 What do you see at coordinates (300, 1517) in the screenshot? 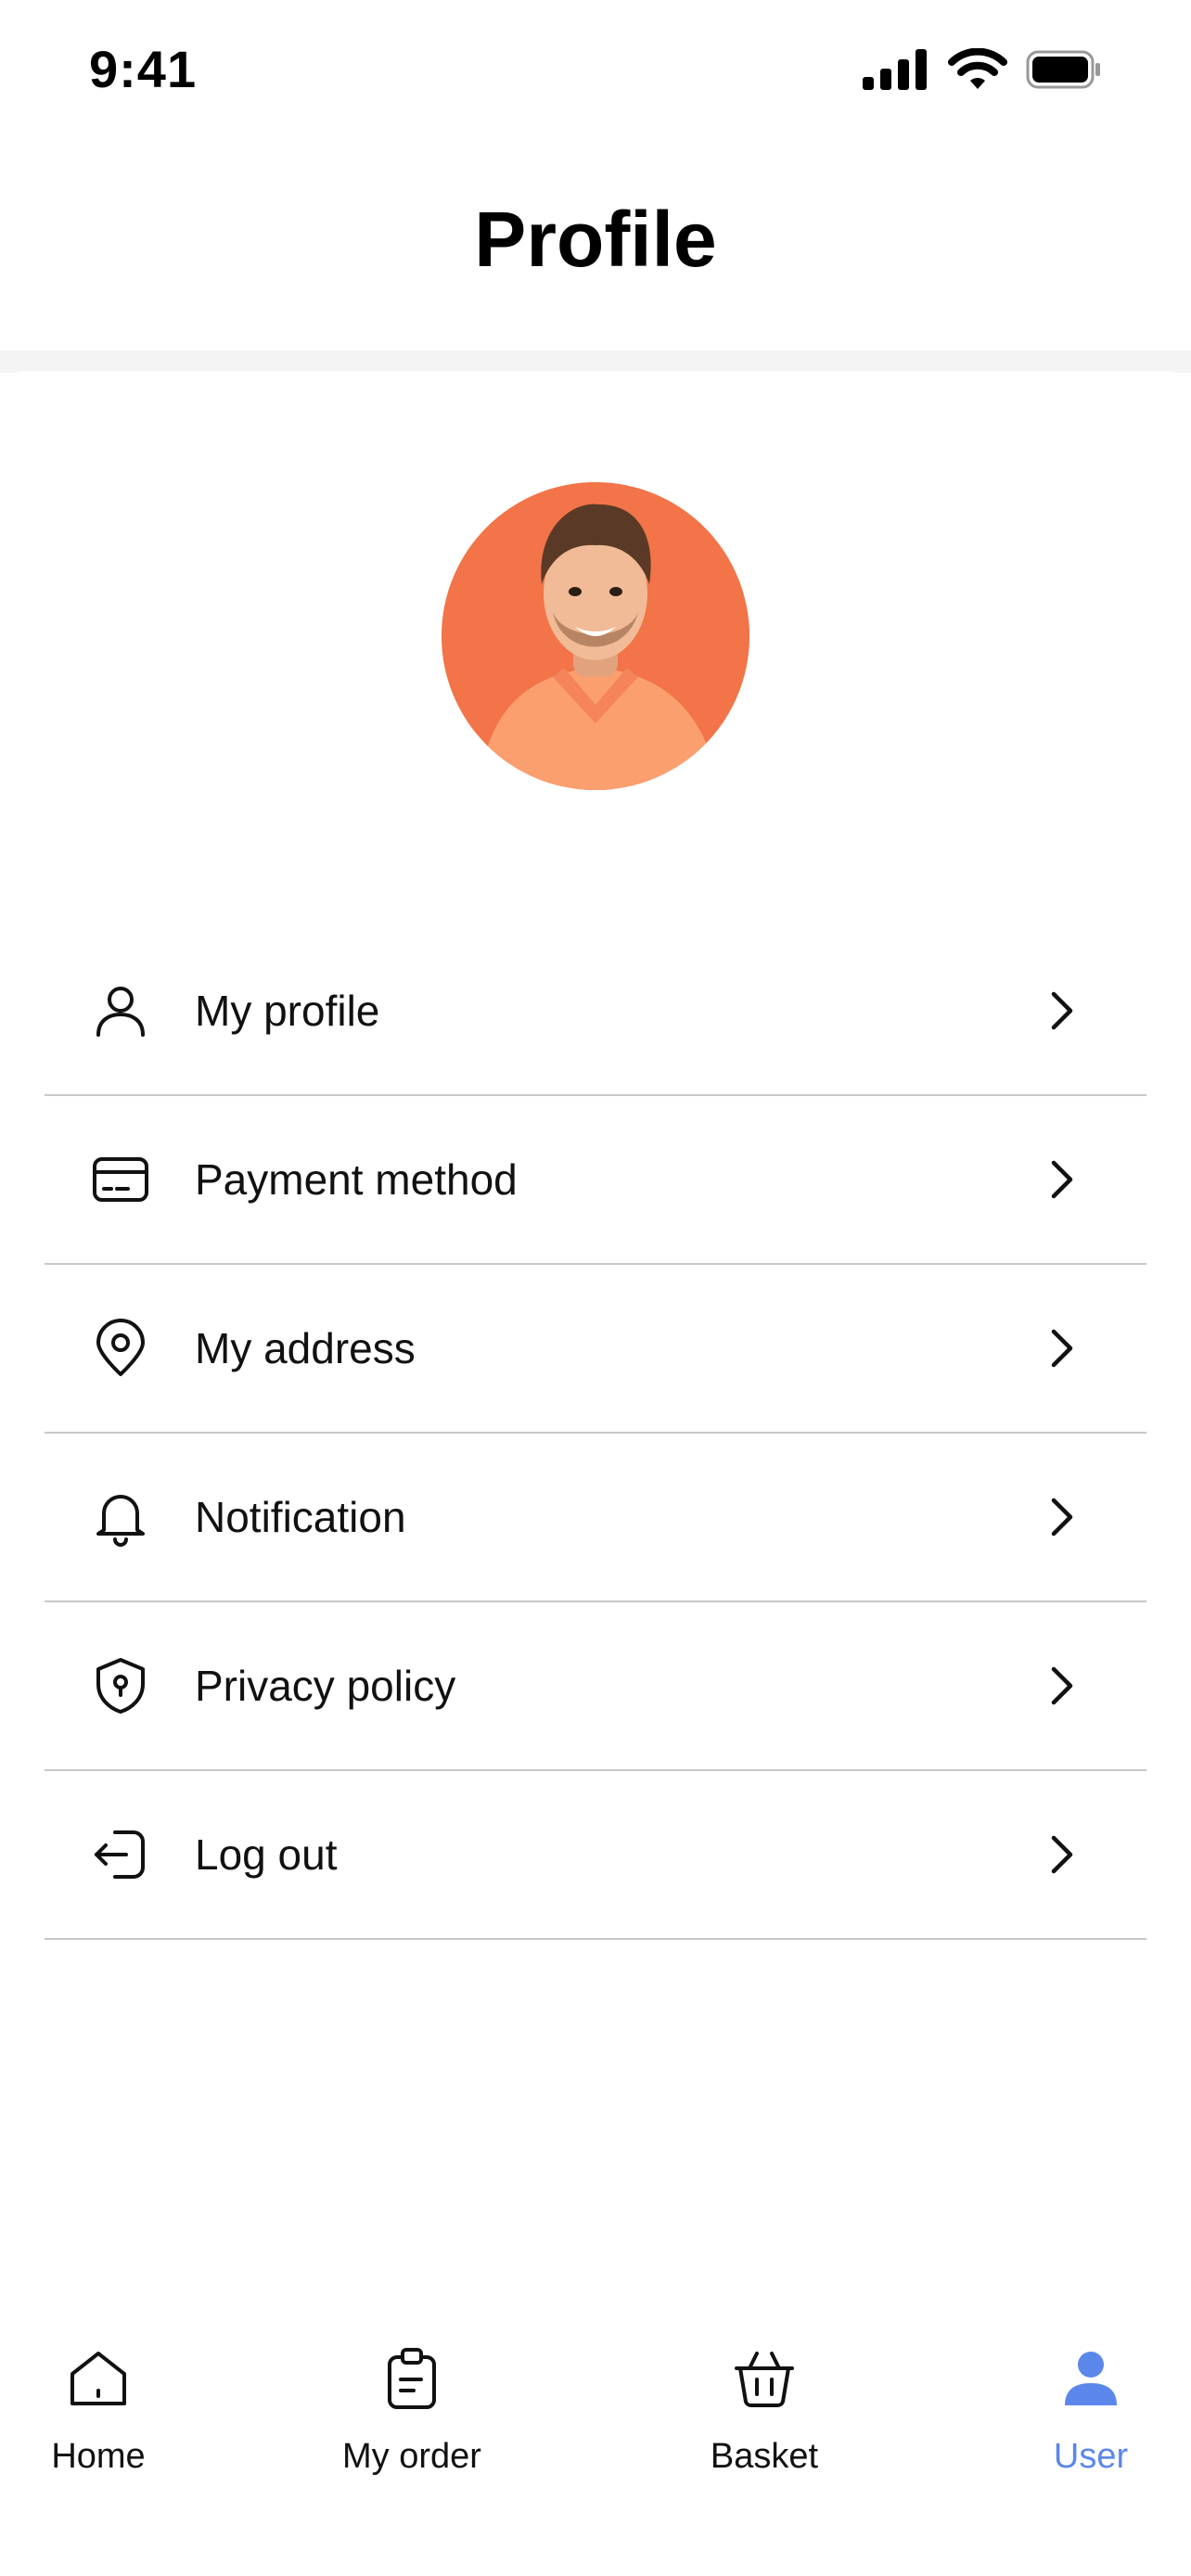
I see `menu-item-label: Notification` at bounding box center [300, 1517].